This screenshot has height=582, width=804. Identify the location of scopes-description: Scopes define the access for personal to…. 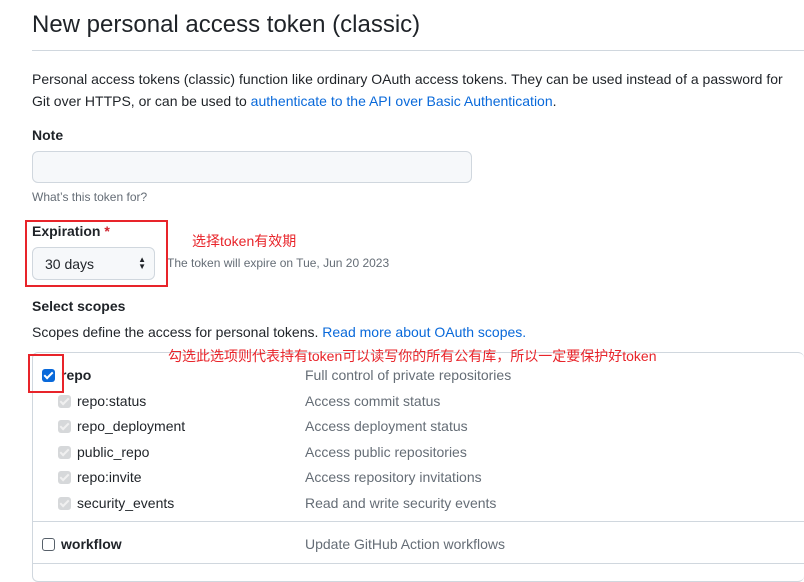
(279, 332).